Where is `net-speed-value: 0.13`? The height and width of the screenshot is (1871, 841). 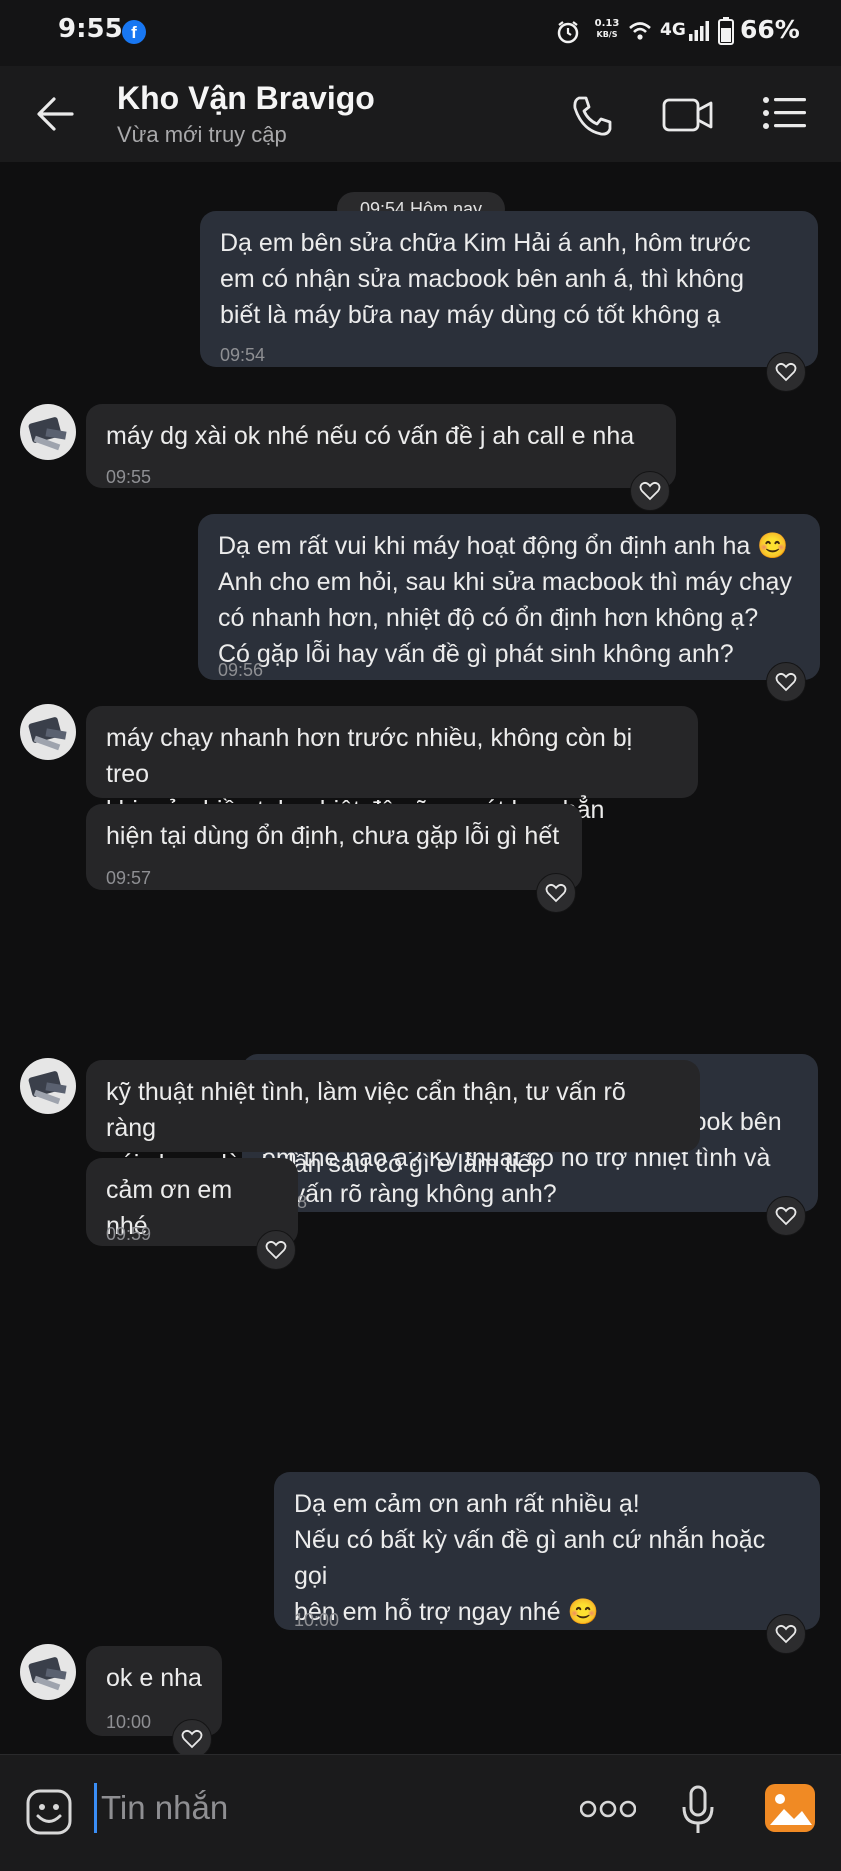
net-speed-value: 0.13 is located at coordinates (607, 23).